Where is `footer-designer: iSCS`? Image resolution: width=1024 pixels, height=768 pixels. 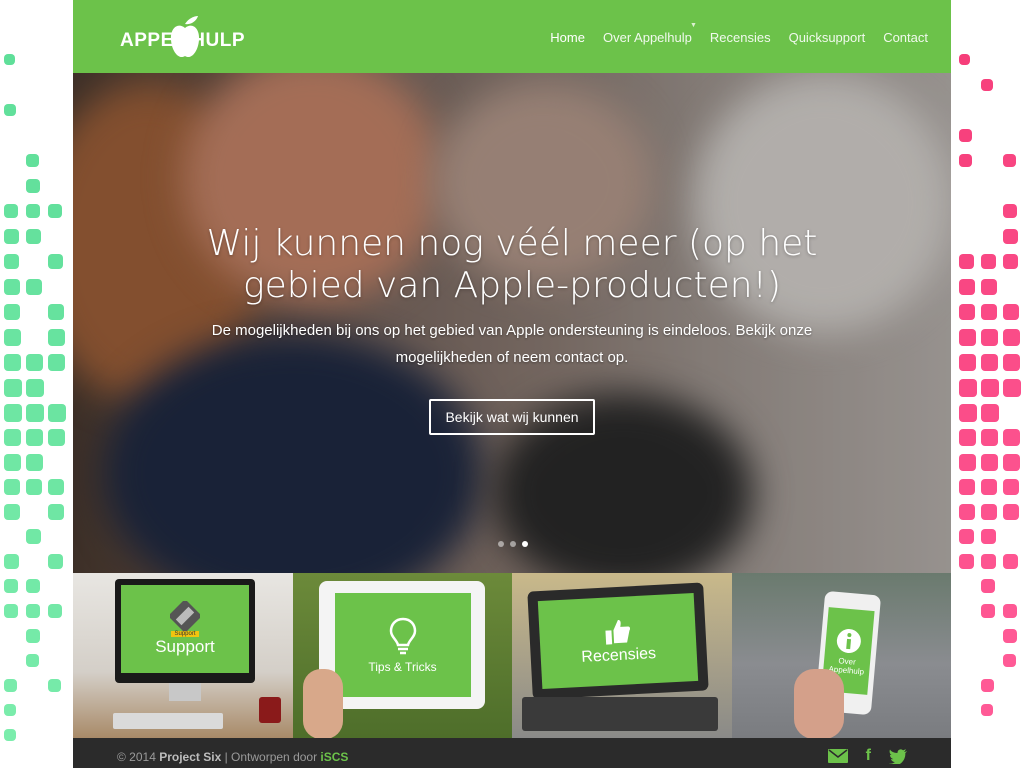
footer-designer: iSCS is located at coordinates (334, 757).